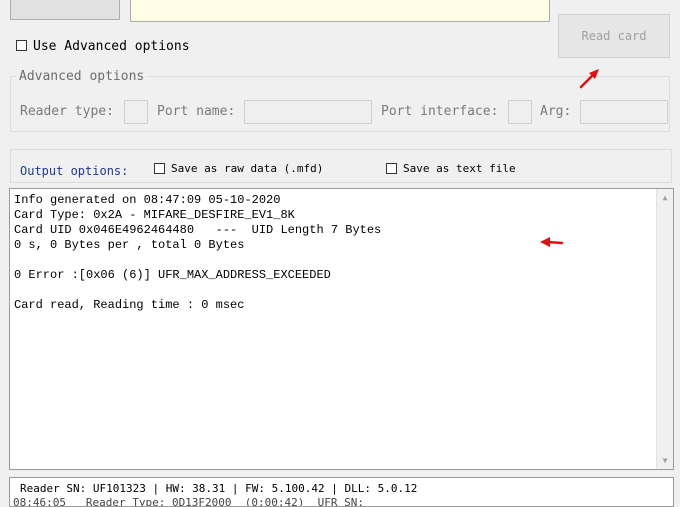 This screenshot has width=680, height=507. What do you see at coordinates (196, 111) in the screenshot?
I see `port-name-label: Port name:` at bounding box center [196, 111].